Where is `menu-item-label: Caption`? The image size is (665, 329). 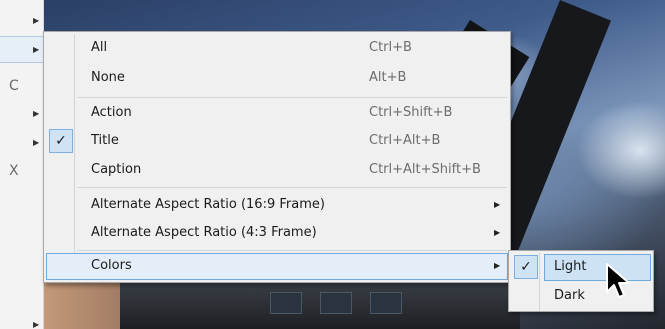 menu-item-label: Caption is located at coordinates (116, 169).